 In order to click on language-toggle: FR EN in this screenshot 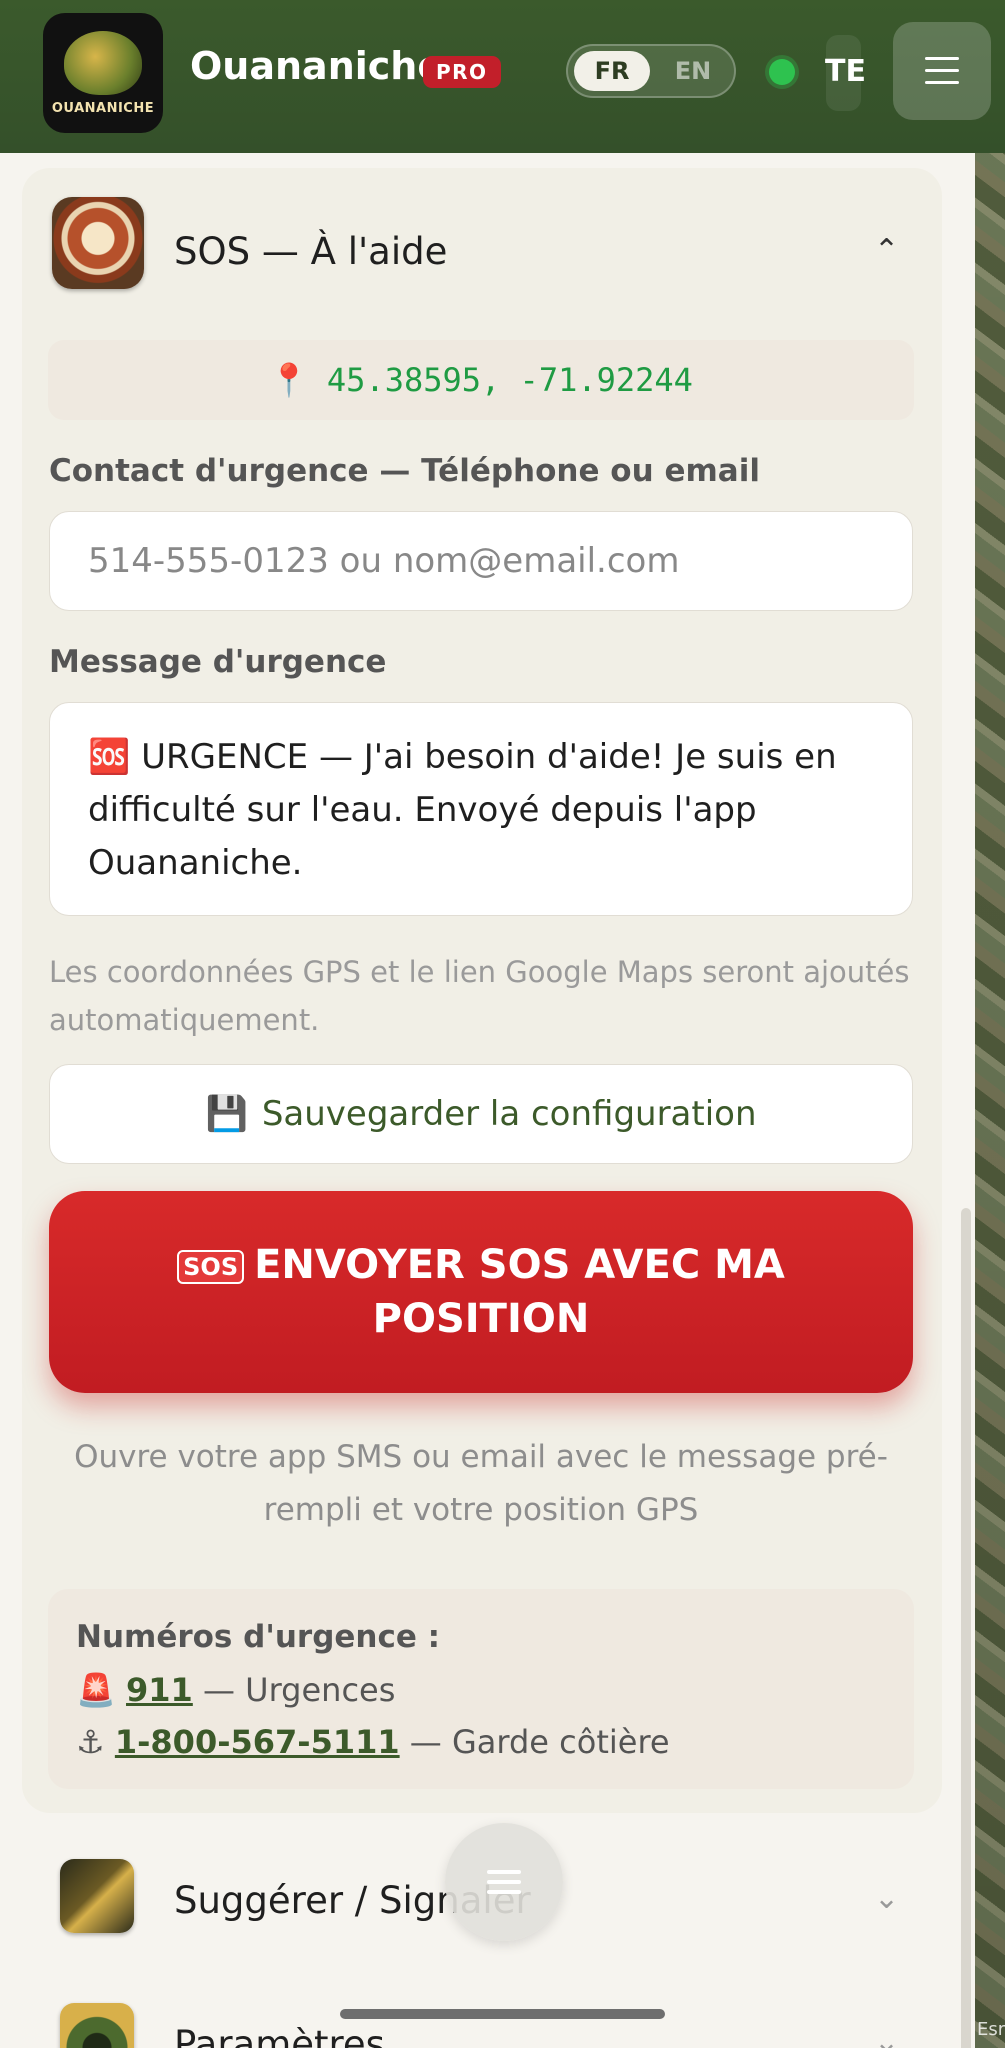, I will do `click(651, 71)`.